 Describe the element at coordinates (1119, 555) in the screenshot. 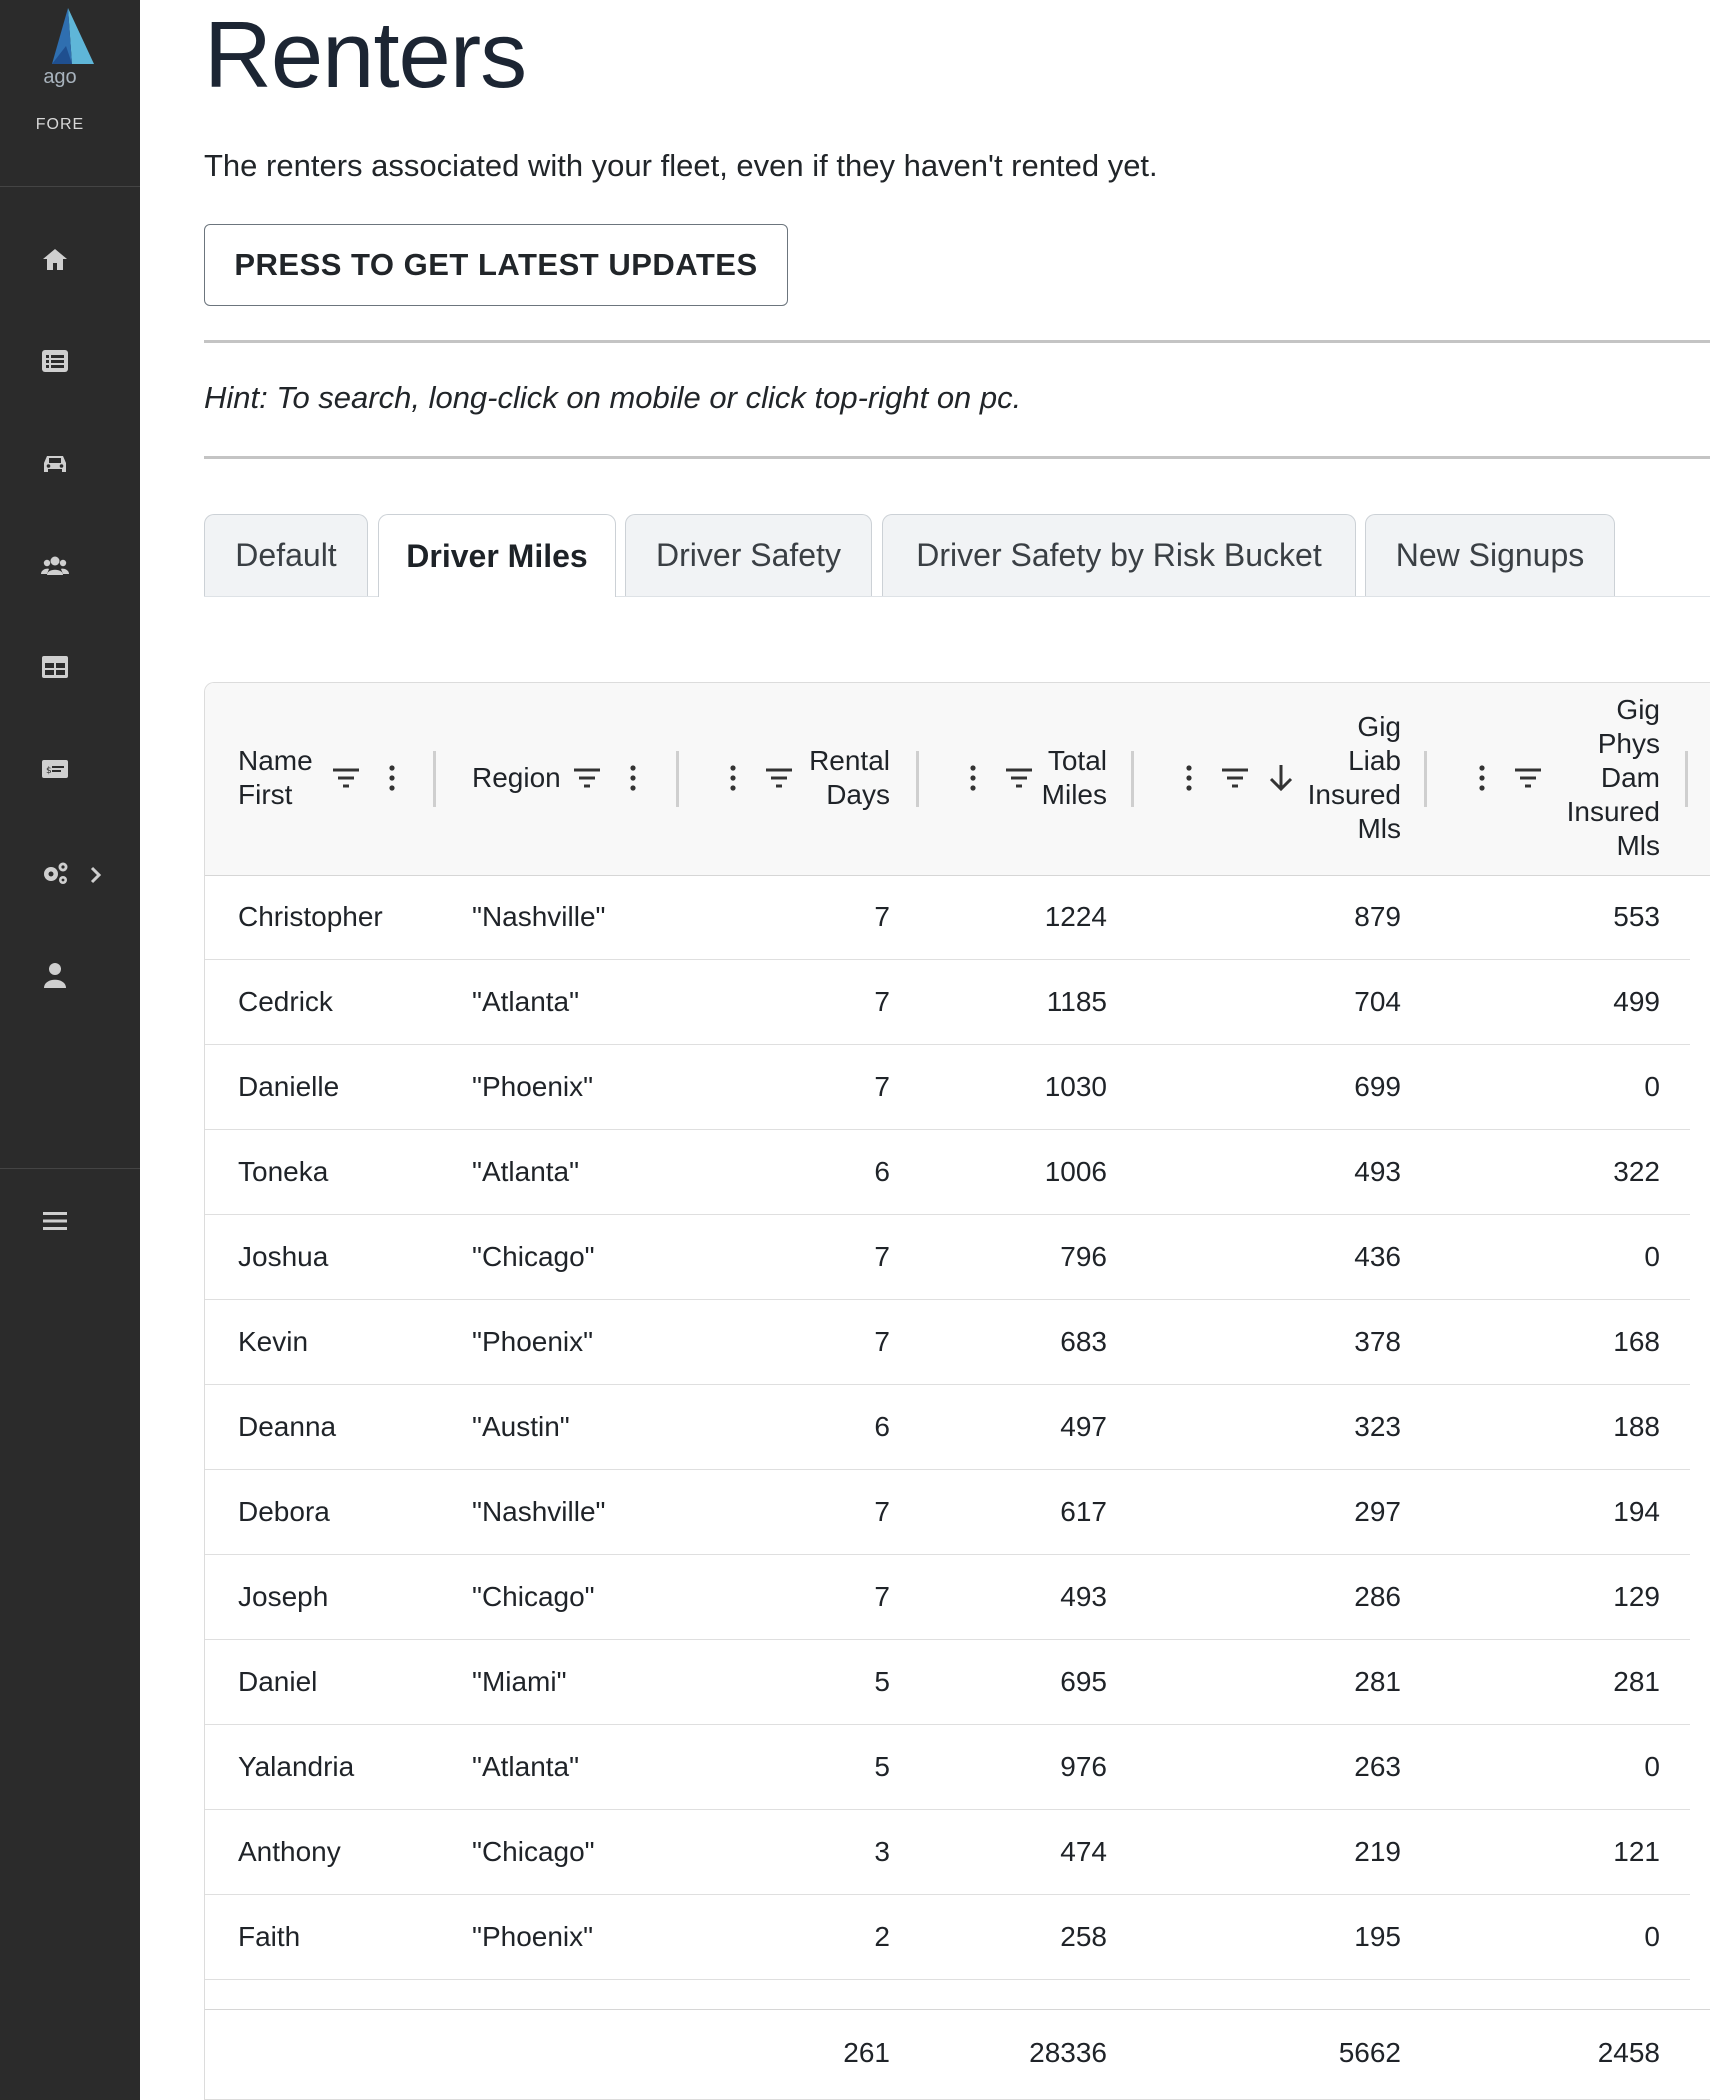

I see `tab-driver-safety-by-risk-bucket: Driver Safety by Risk Bucket` at that location.